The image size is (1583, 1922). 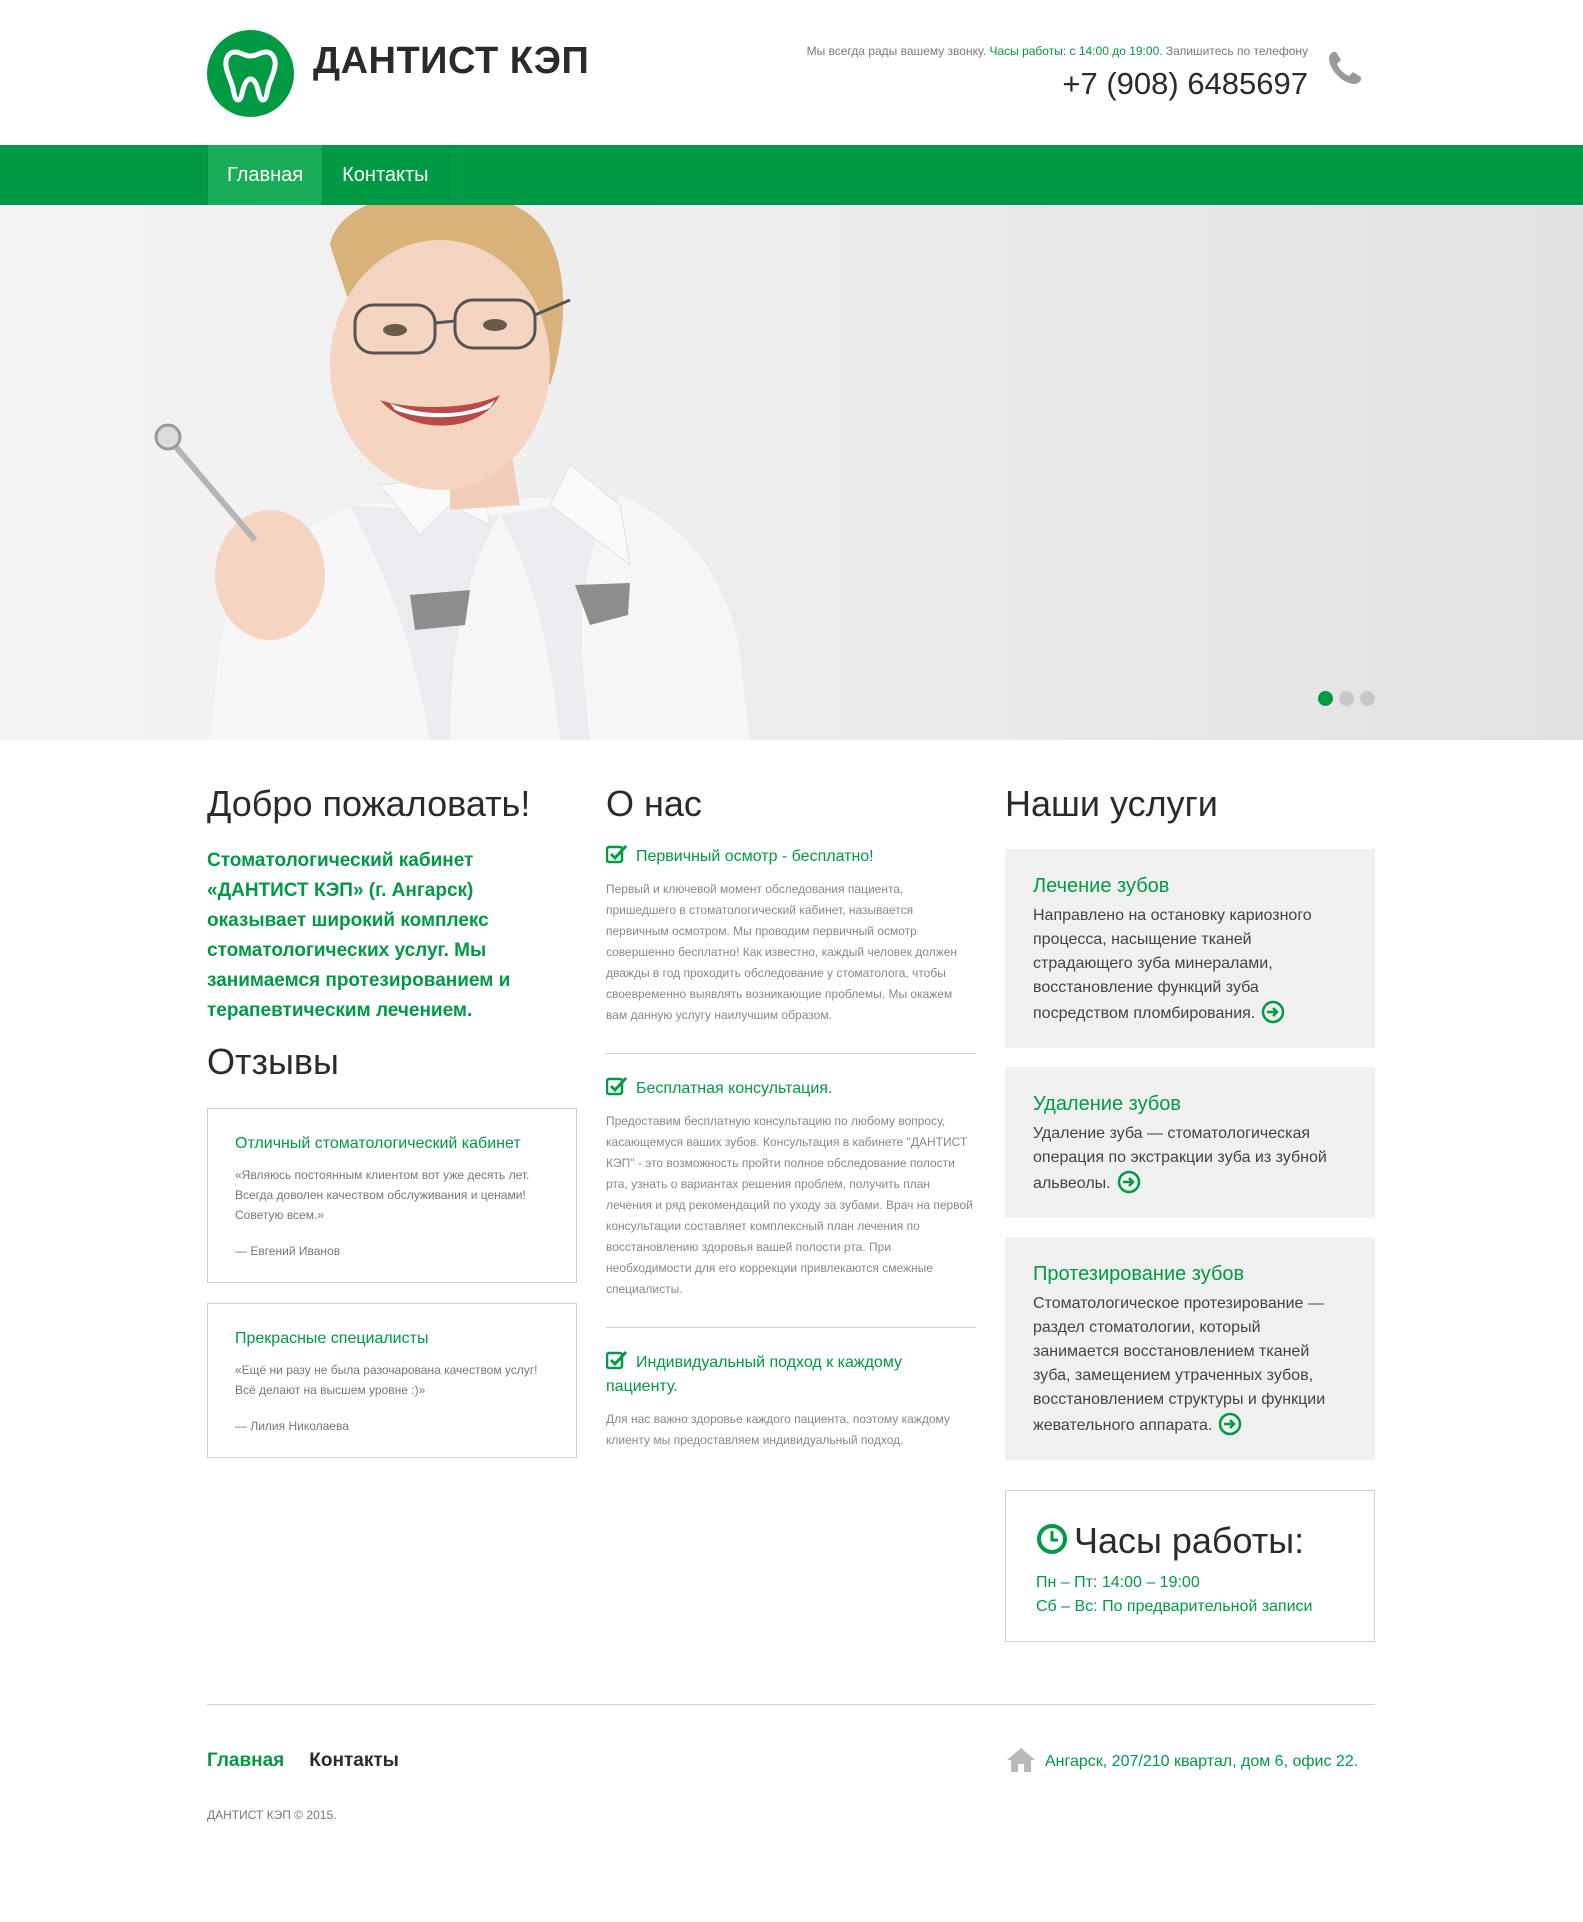 I want to click on header-info-prefix: Мы всегда рады вашему звонку., so click(x=896, y=51).